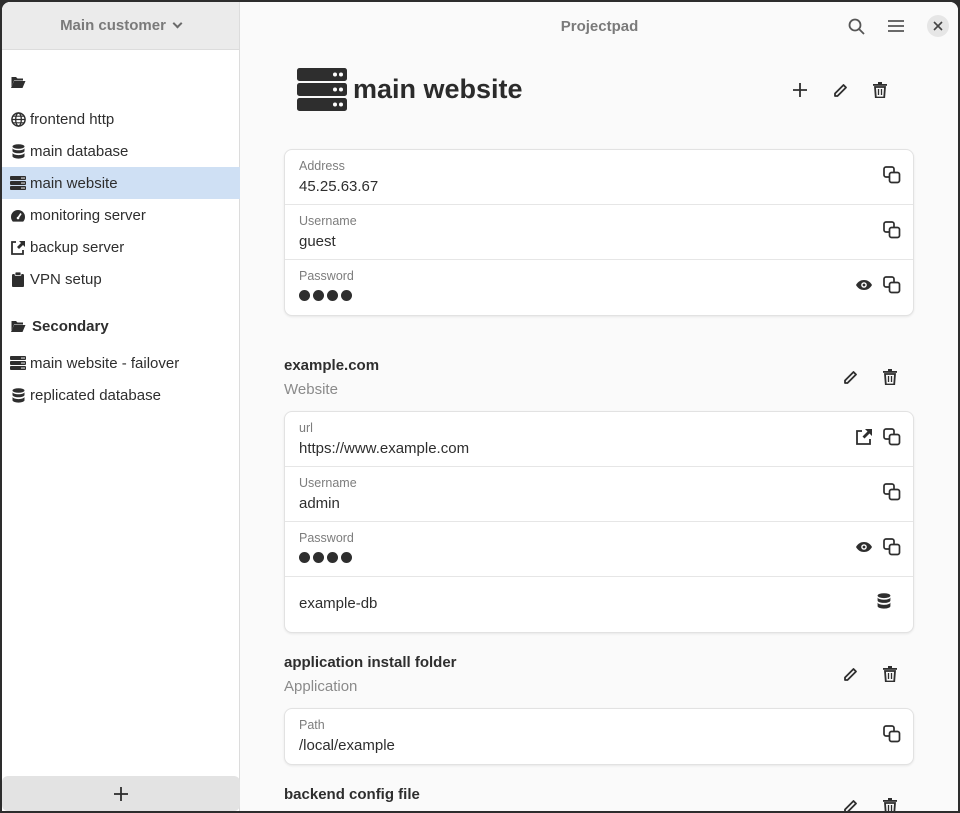 The height and width of the screenshot is (813, 960). I want to click on sidebar-item-vpn-setup: VPN setup, so click(121, 279).